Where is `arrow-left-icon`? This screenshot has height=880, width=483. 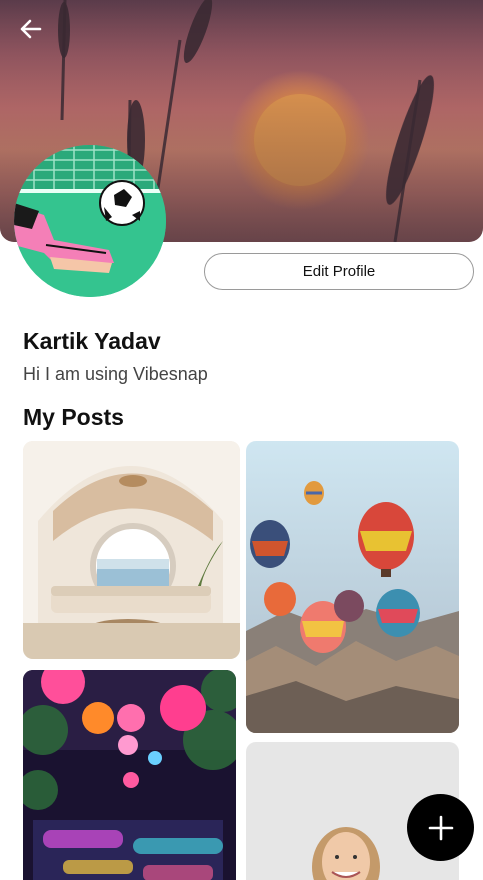
arrow-left-icon is located at coordinates (31, 29).